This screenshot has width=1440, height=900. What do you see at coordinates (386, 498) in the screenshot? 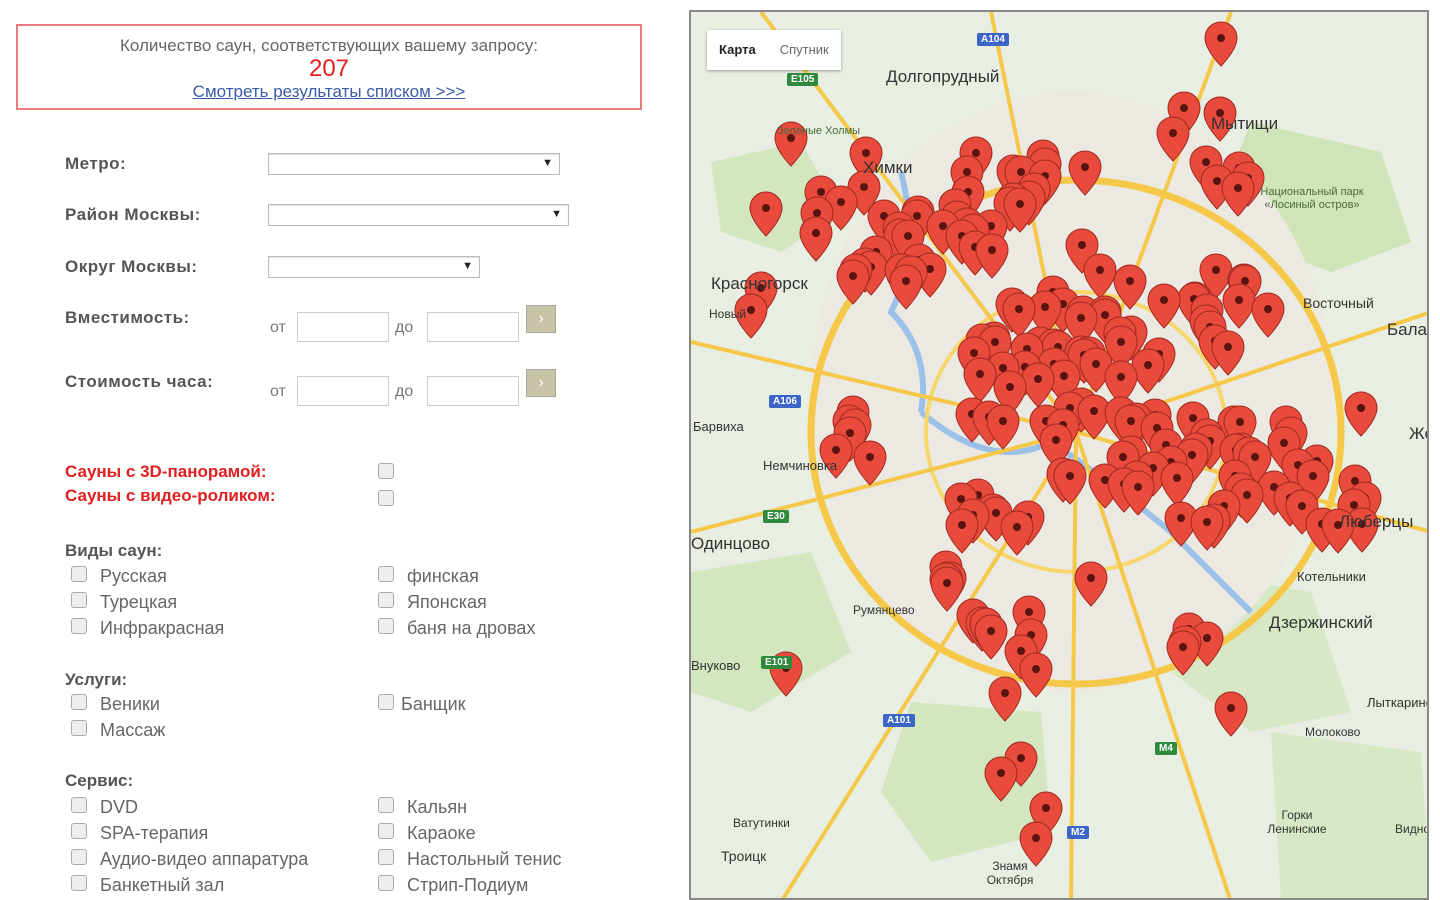
I see `video-checkbox` at bounding box center [386, 498].